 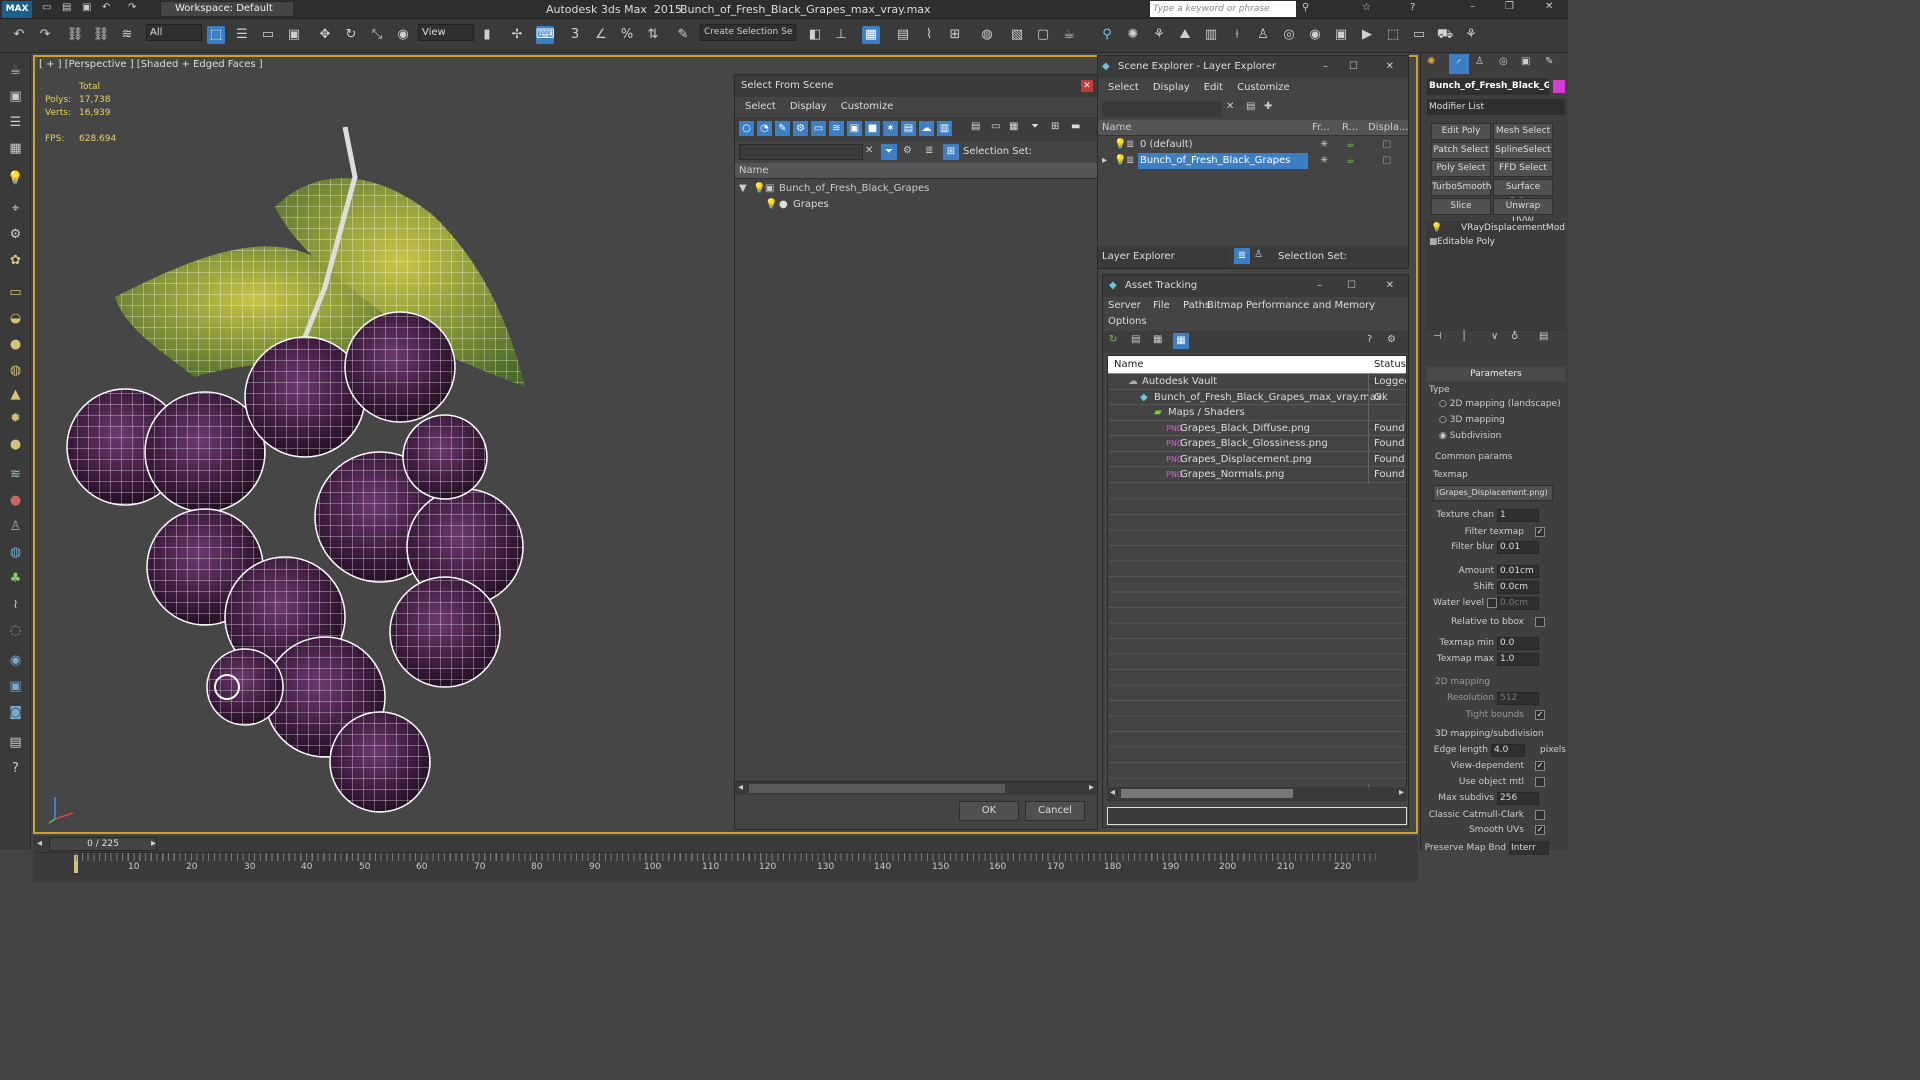 I want to click on close-dialog-icon: ✕, so click(x=1087, y=86).